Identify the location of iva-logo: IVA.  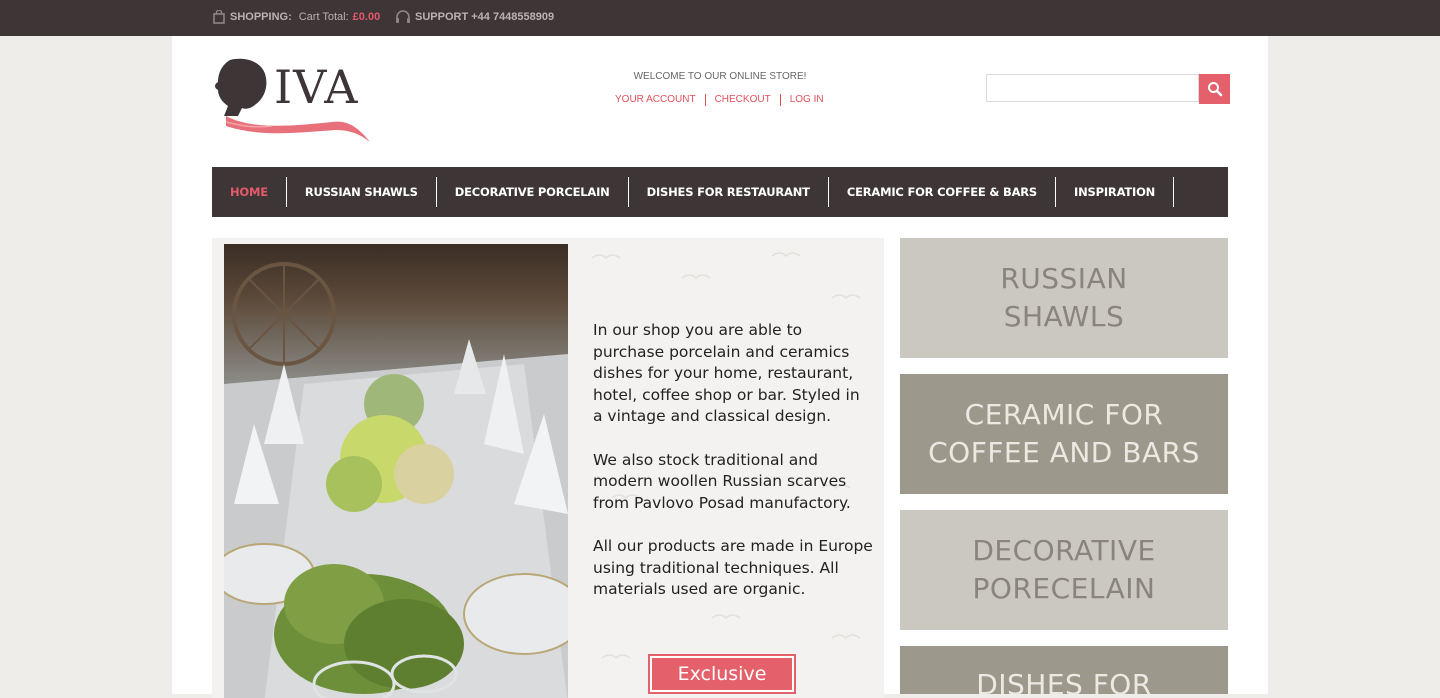
(297, 102).